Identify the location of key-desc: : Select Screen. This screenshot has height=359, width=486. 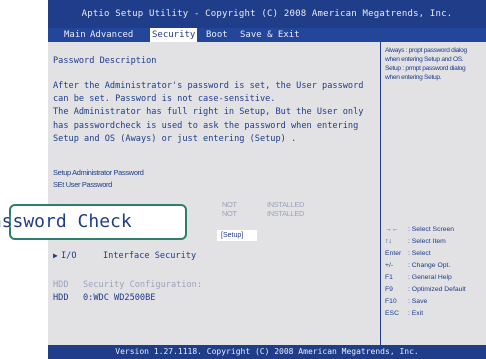
(431, 229).